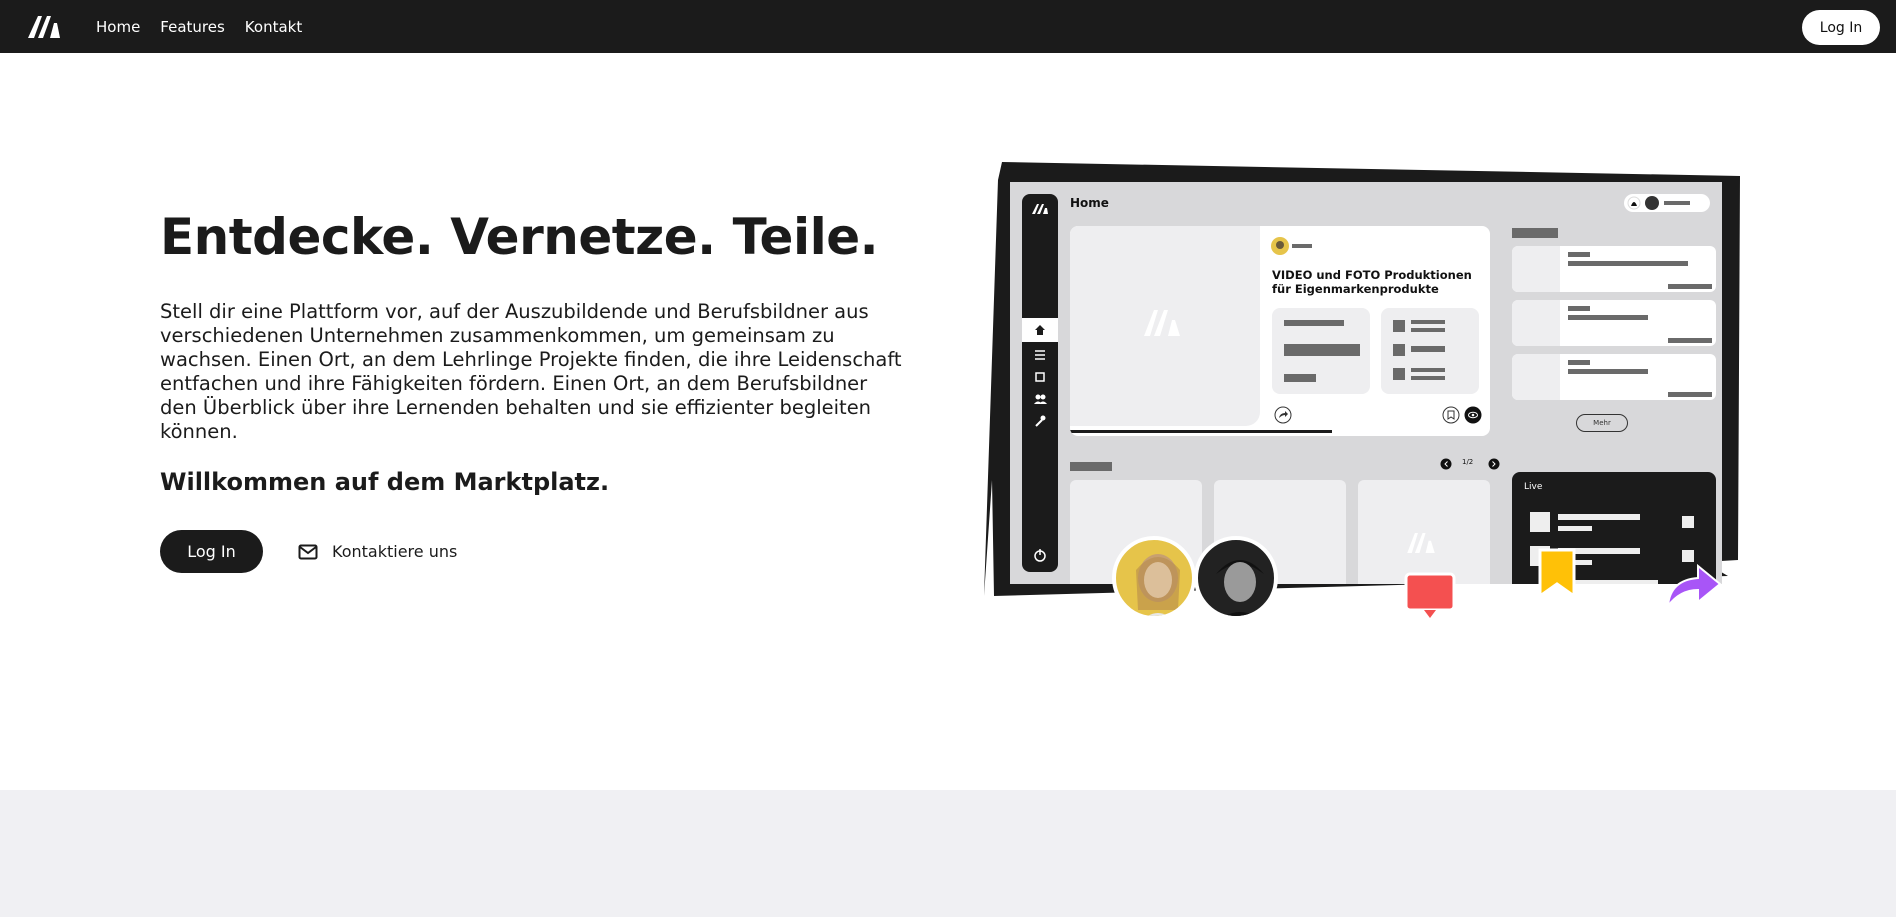 This screenshot has height=917, width=1896. Describe the element at coordinates (1841, 27) in the screenshot. I see `nav-login-button: Log In` at that location.